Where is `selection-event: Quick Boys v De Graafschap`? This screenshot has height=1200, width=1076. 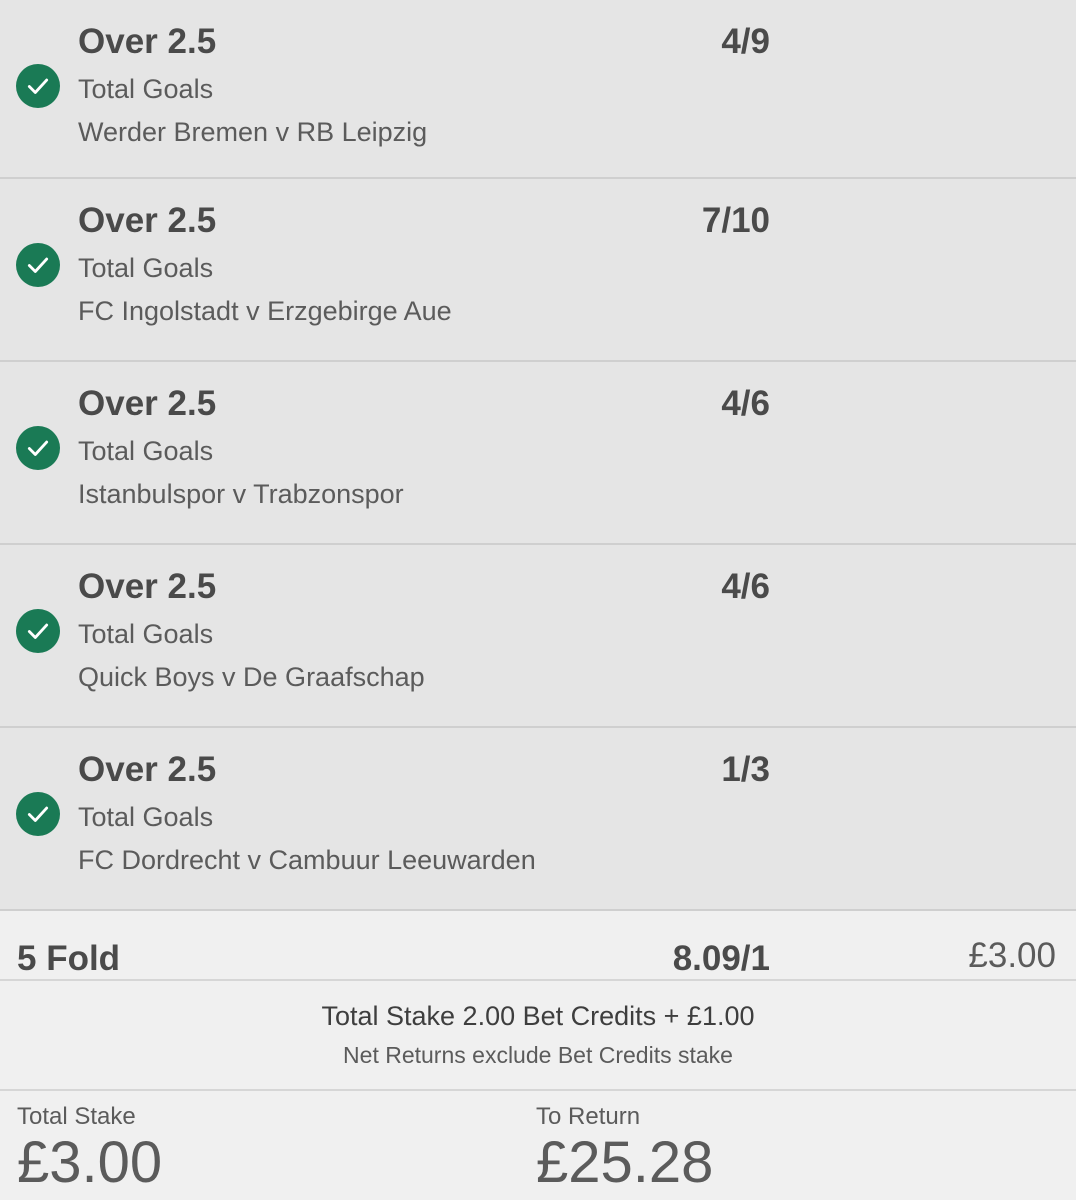 selection-event: Quick Boys v De Graafschap is located at coordinates (251, 677).